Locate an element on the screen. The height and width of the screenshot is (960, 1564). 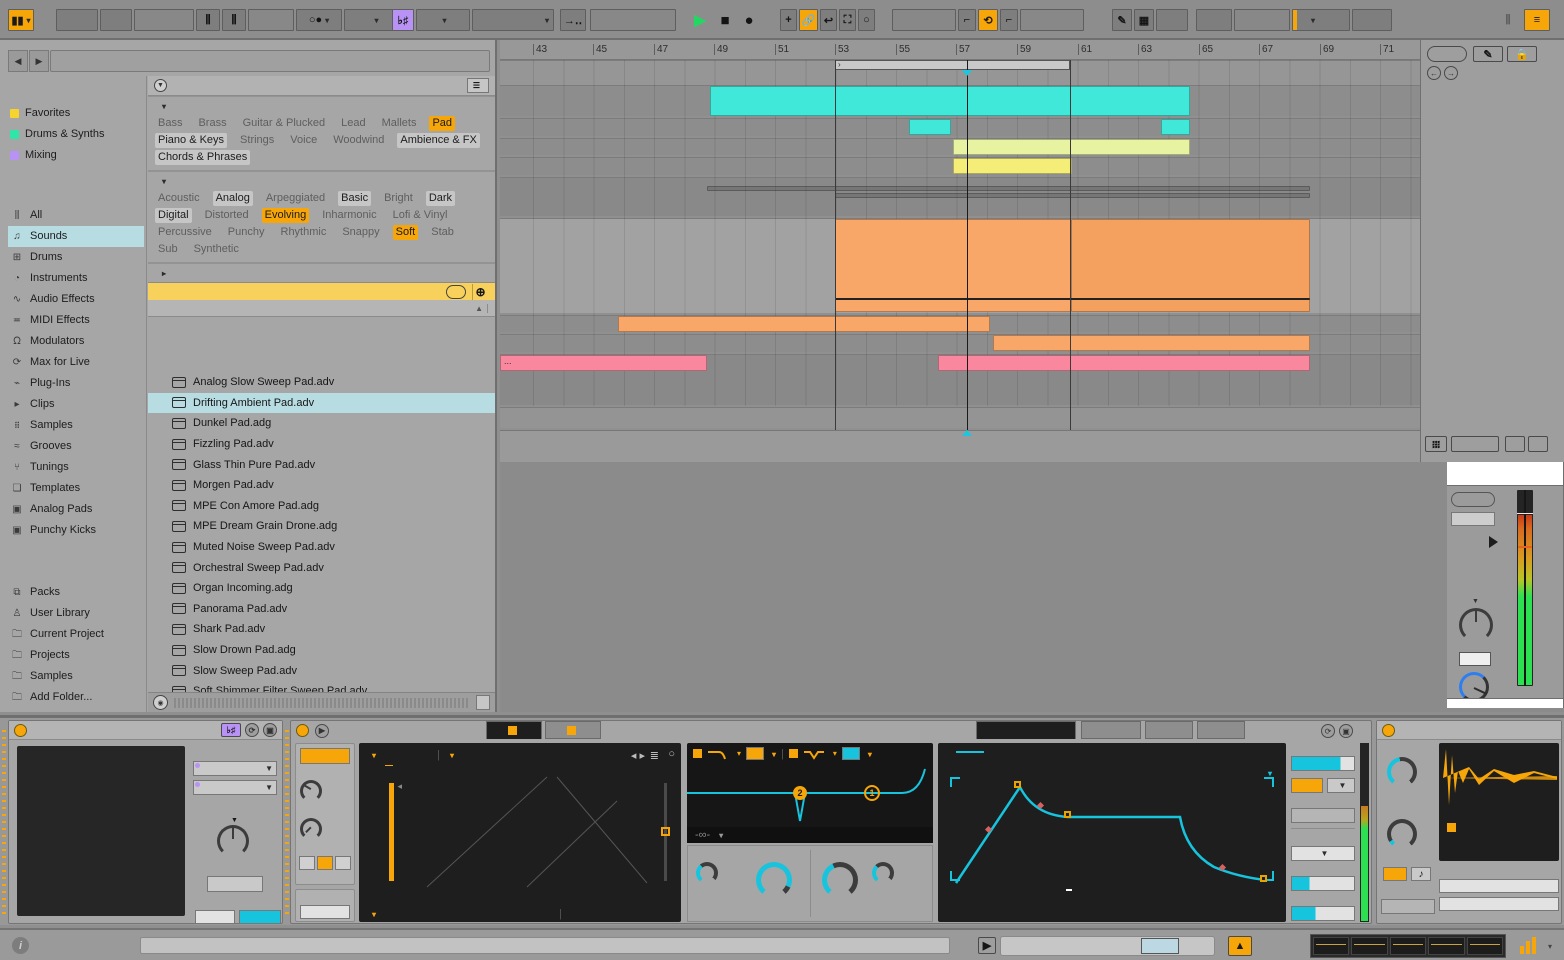
tap-button is located at coordinates (116, 20).